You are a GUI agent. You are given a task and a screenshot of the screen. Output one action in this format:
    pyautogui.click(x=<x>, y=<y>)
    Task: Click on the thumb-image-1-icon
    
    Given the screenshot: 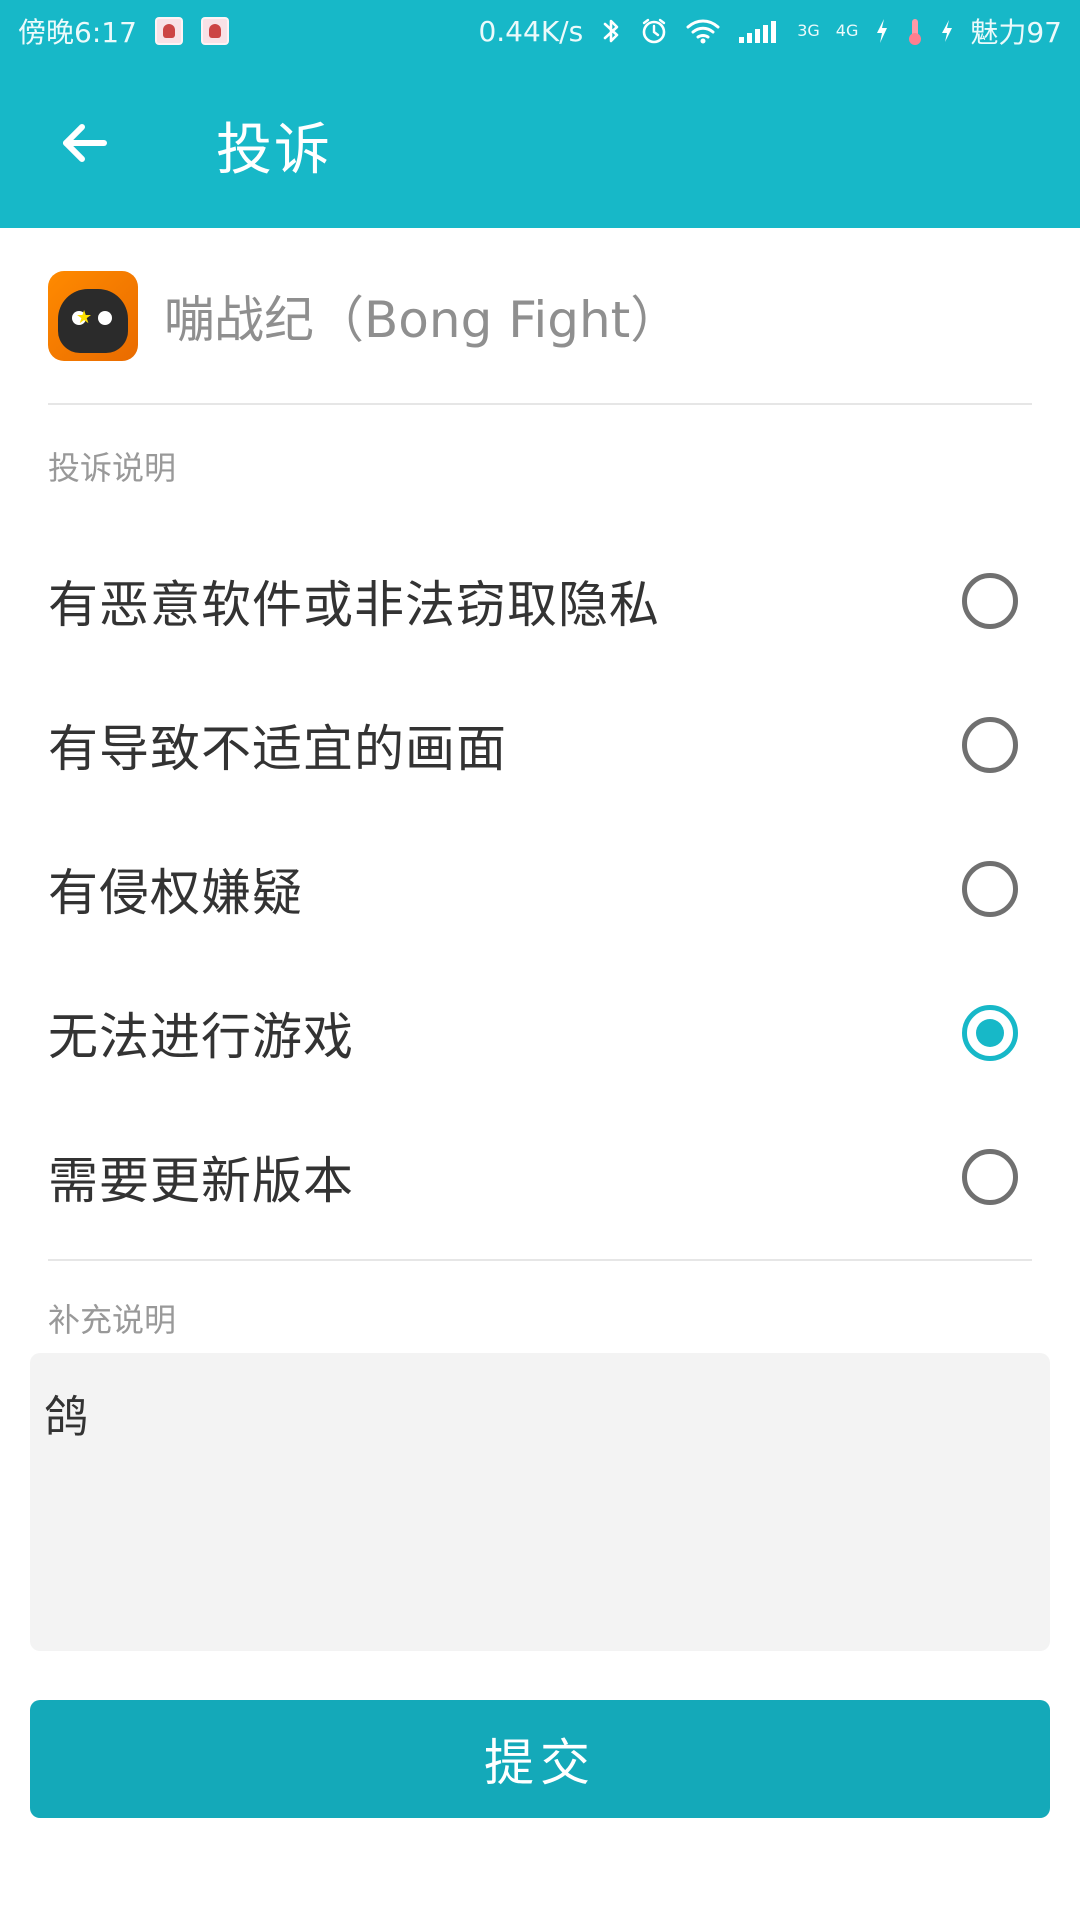 What is the action you would take?
    pyautogui.click(x=168, y=31)
    